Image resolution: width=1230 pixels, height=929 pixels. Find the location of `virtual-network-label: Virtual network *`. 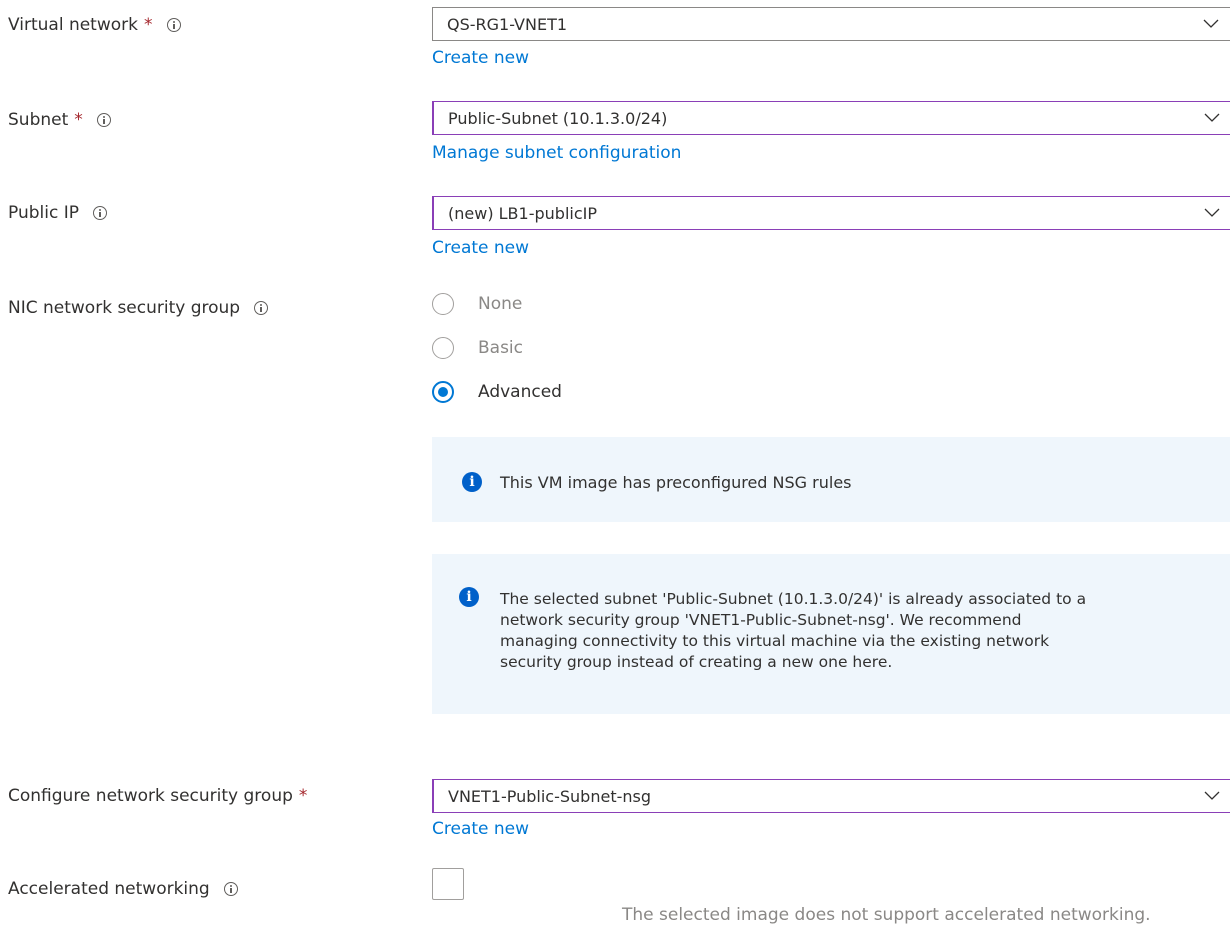

virtual-network-label: Virtual network * is located at coordinates (94, 25).